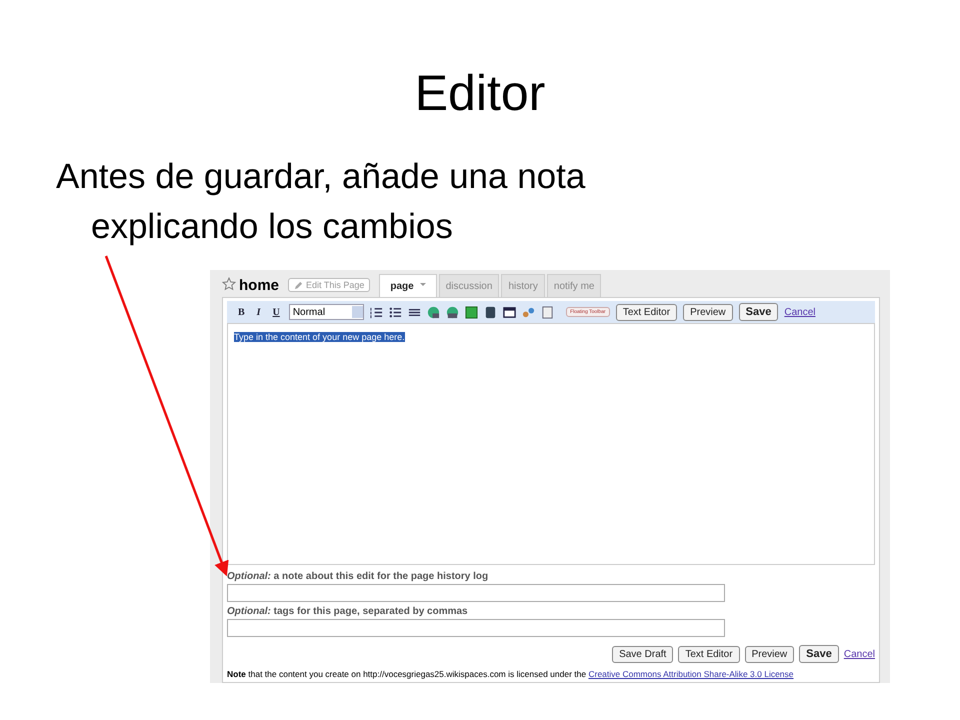  What do you see at coordinates (395, 312) in the screenshot?
I see `bullet-list-icon` at bounding box center [395, 312].